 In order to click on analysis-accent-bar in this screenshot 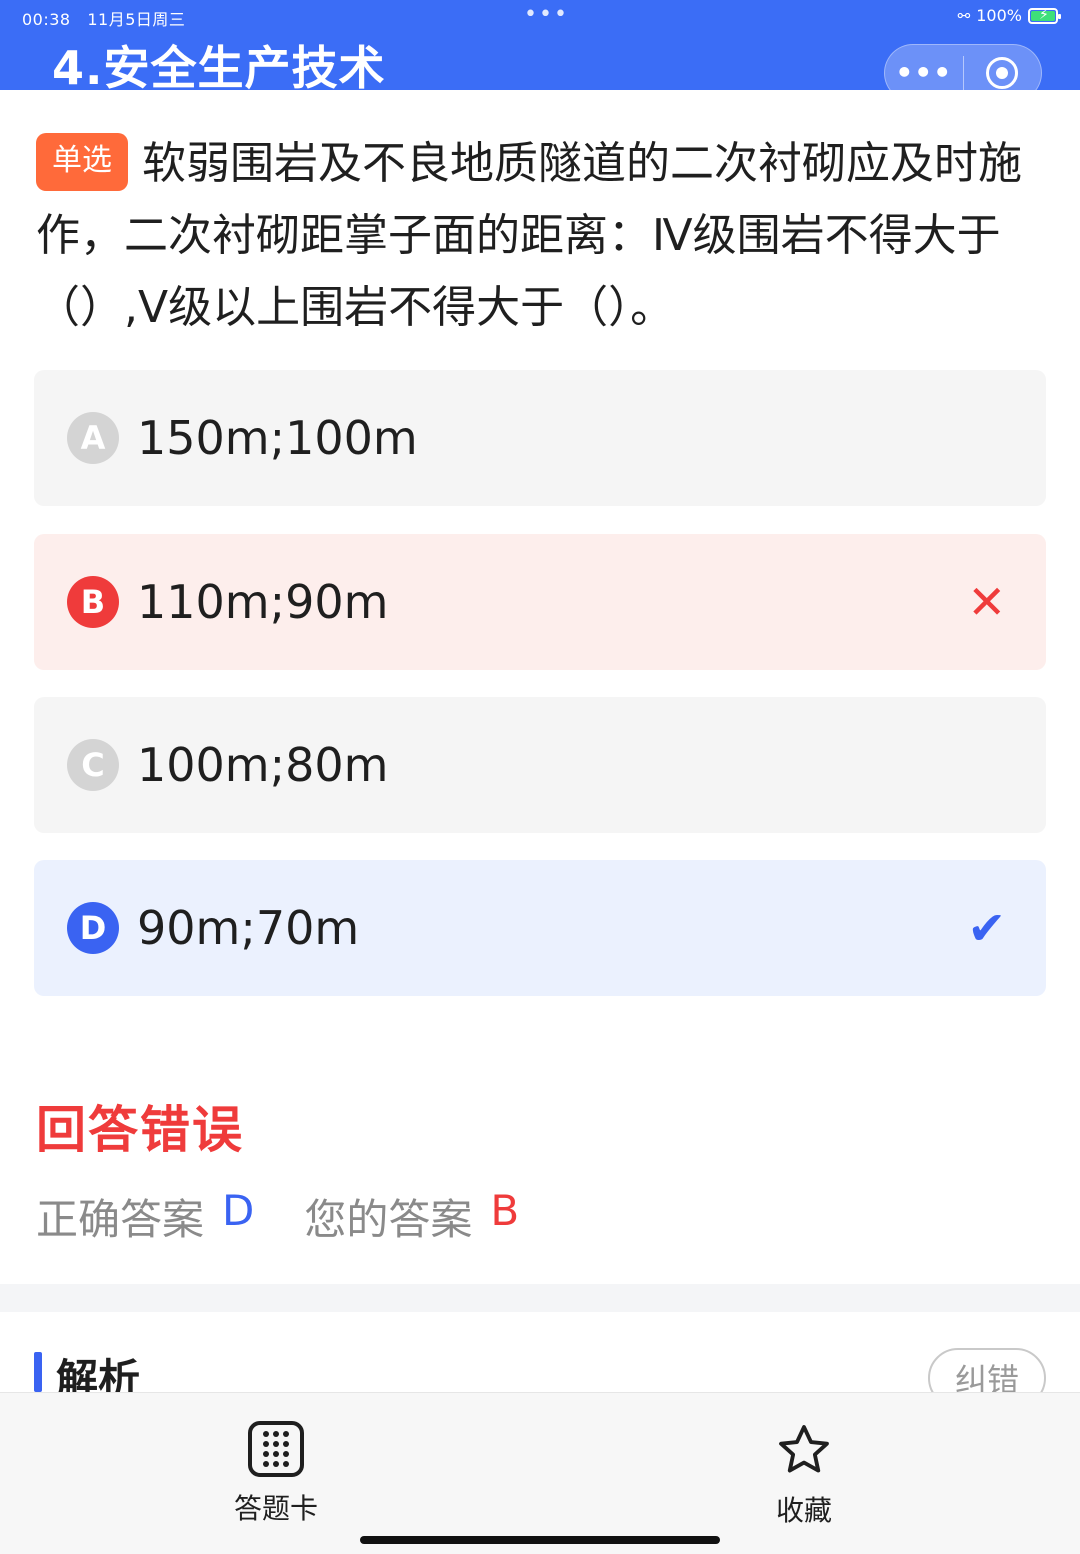, I will do `click(38, 1372)`.